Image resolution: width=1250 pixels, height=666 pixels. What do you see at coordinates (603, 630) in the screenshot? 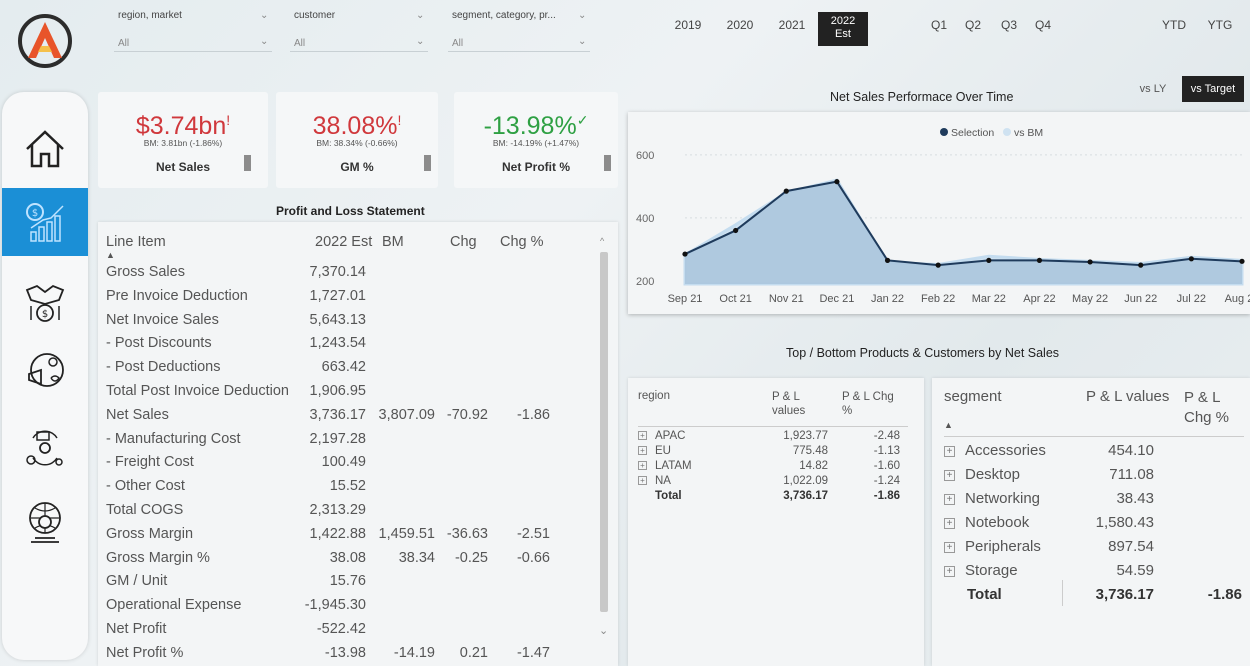
I see `scroll-down-icon: ⌄` at bounding box center [603, 630].